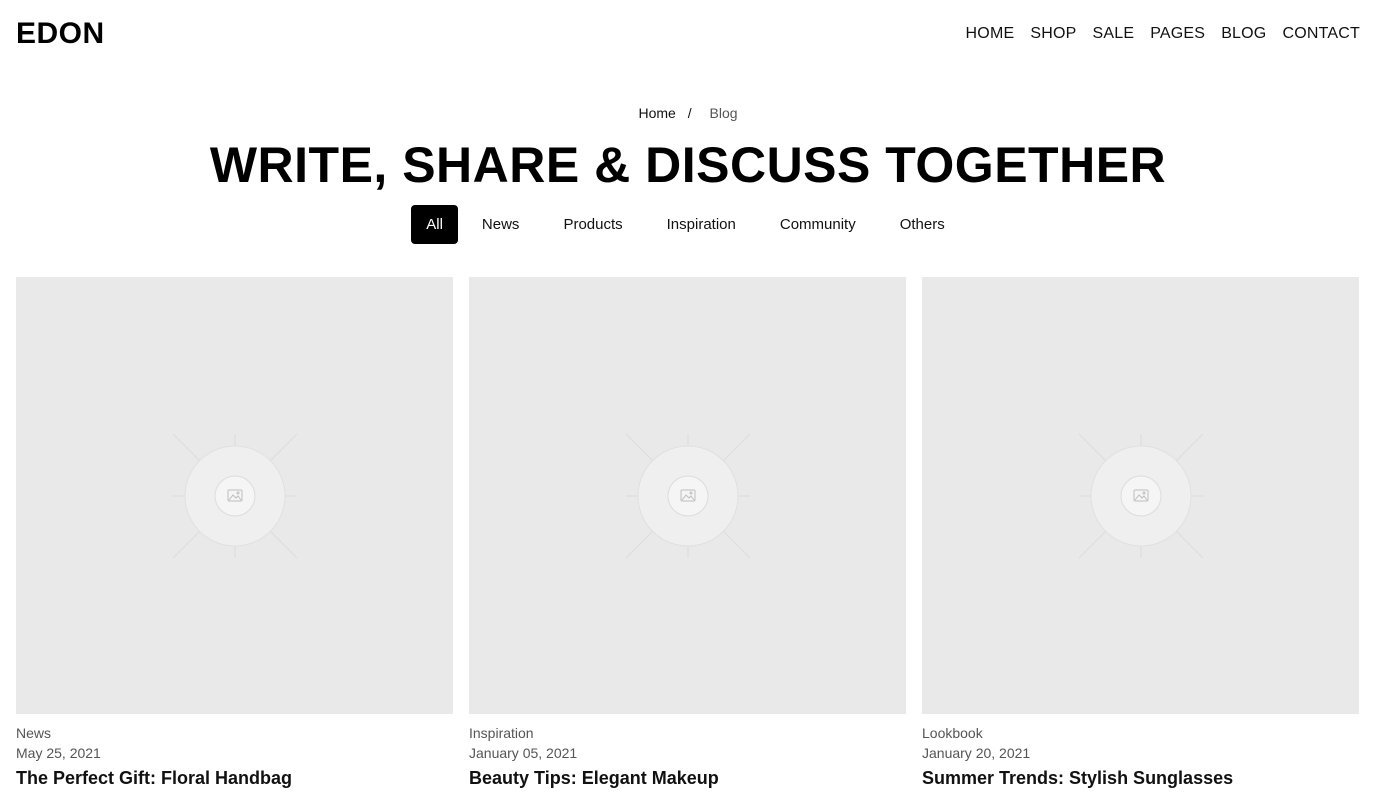  Describe the element at coordinates (687, 733) in the screenshot. I see `post-category: Inspiration` at that location.